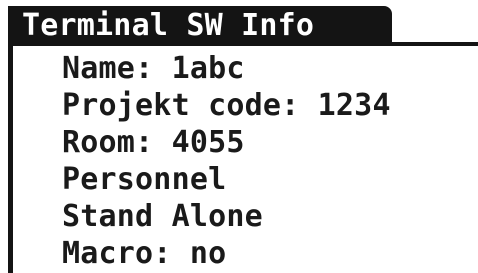 The height and width of the screenshot is (273, 478). I want to click on stand-alone-line: Stand Alone, so click(162, 216).